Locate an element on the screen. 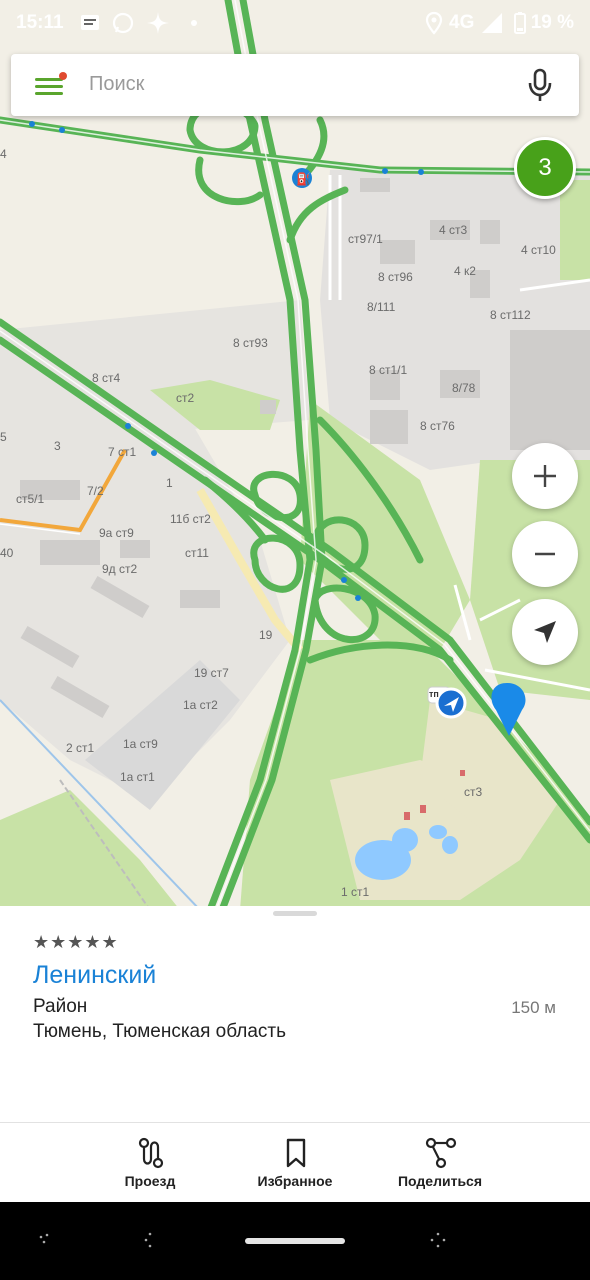 The height and width of the screenshot is (1280, 590). share-button: Поделиться is located at coordinates (440, 1163).